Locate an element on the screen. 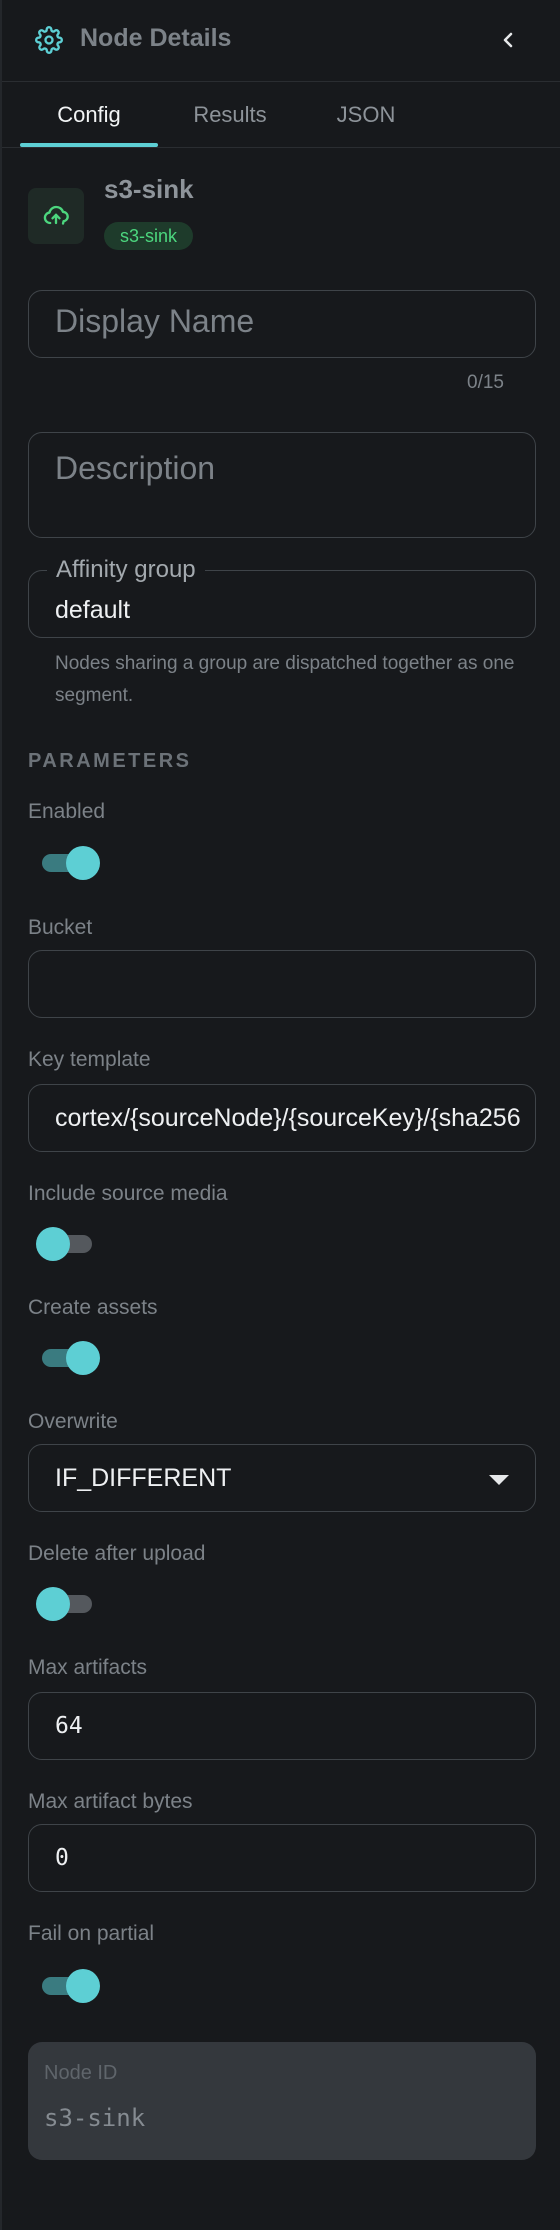 This screenshot has height=2230, width=560. include-source-media-toggle is located at coordinates (68, 1244).